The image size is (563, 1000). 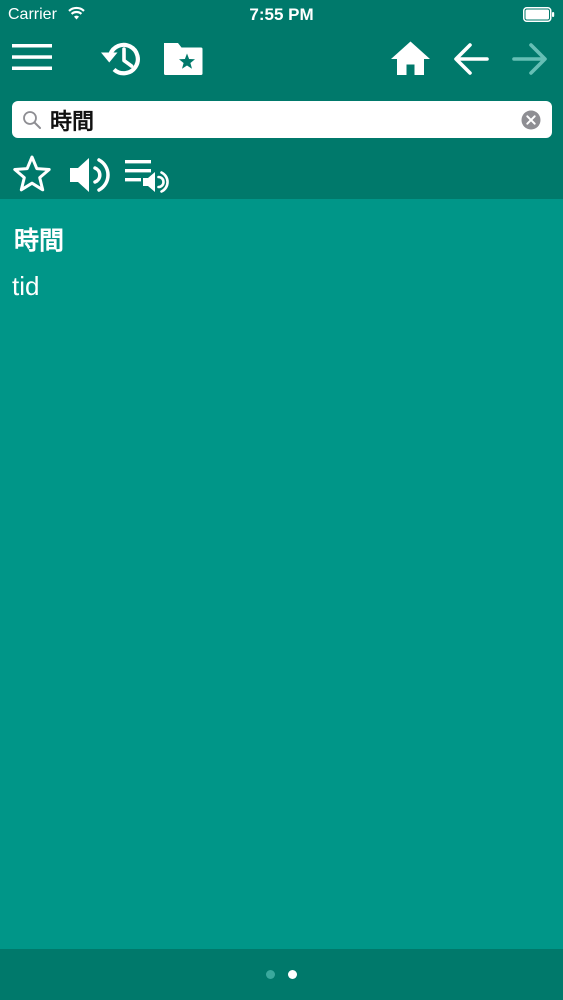 I want to click on arrow-right-icon, so click(x=530, y=59).